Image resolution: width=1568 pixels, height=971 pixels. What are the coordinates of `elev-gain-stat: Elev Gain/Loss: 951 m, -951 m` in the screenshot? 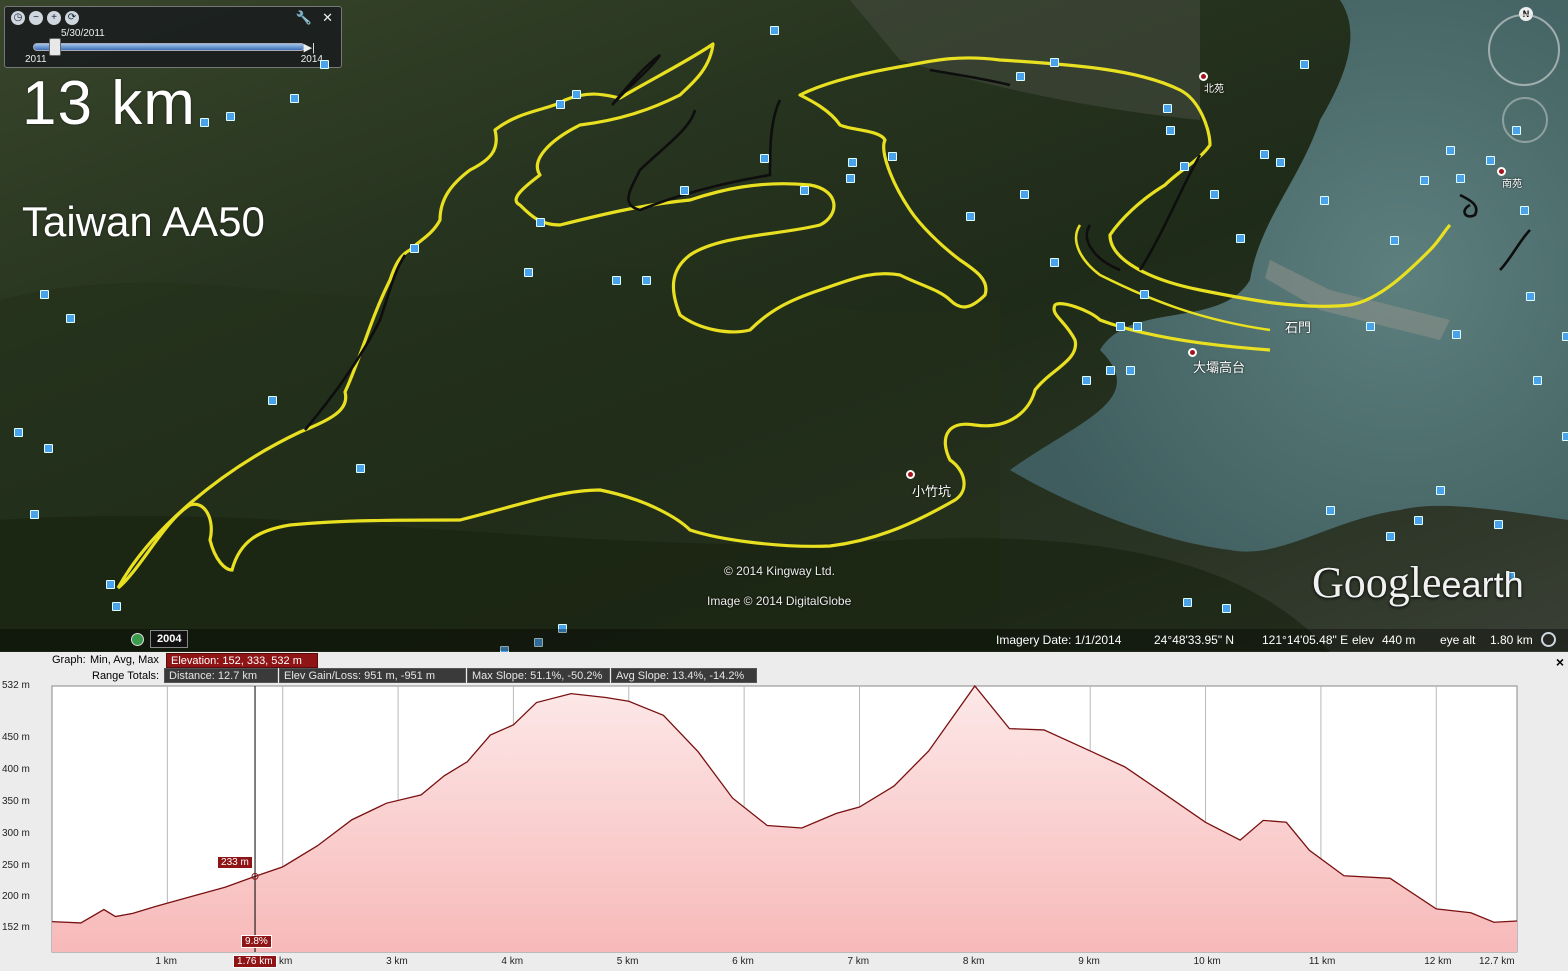 It's located at (372, 675).